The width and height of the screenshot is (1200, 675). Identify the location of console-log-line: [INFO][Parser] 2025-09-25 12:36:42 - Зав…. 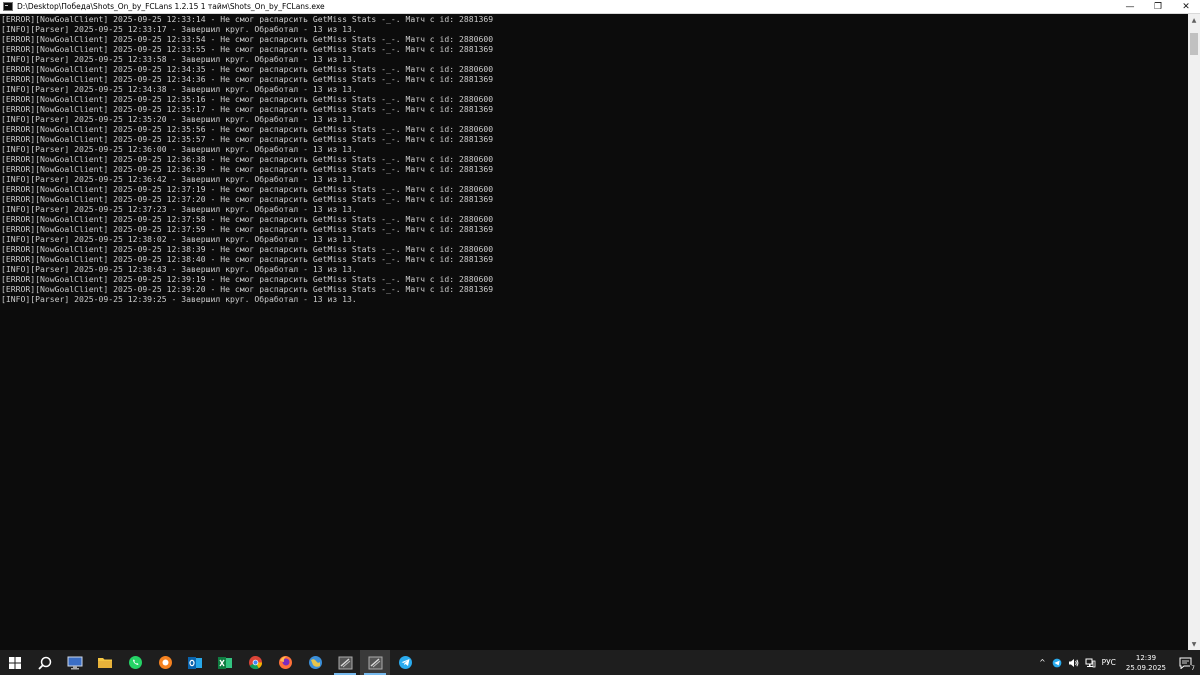
(179, 179).